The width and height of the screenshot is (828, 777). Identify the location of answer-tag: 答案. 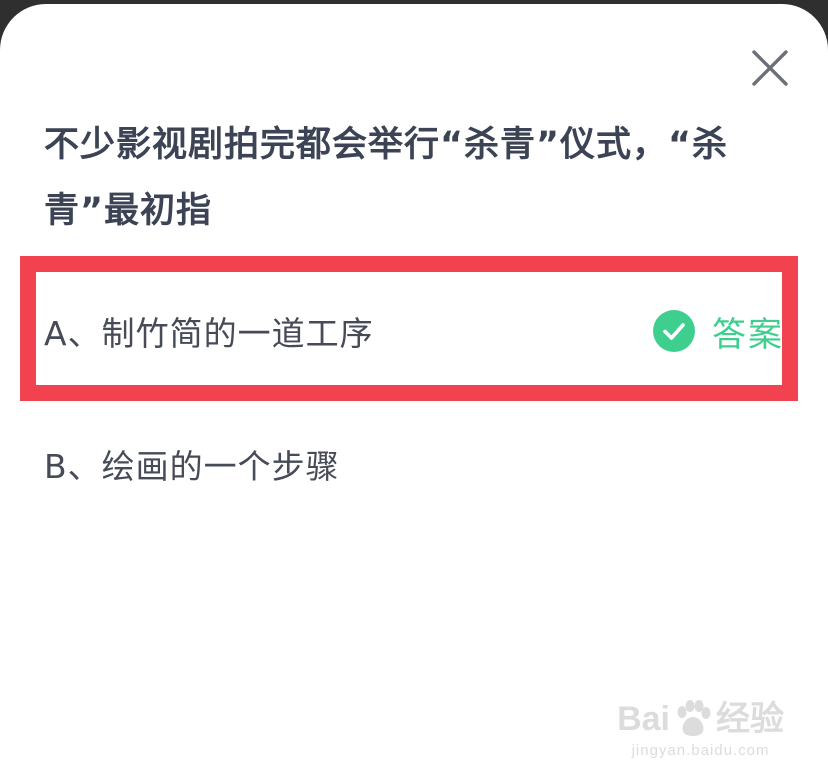
(718, 331).